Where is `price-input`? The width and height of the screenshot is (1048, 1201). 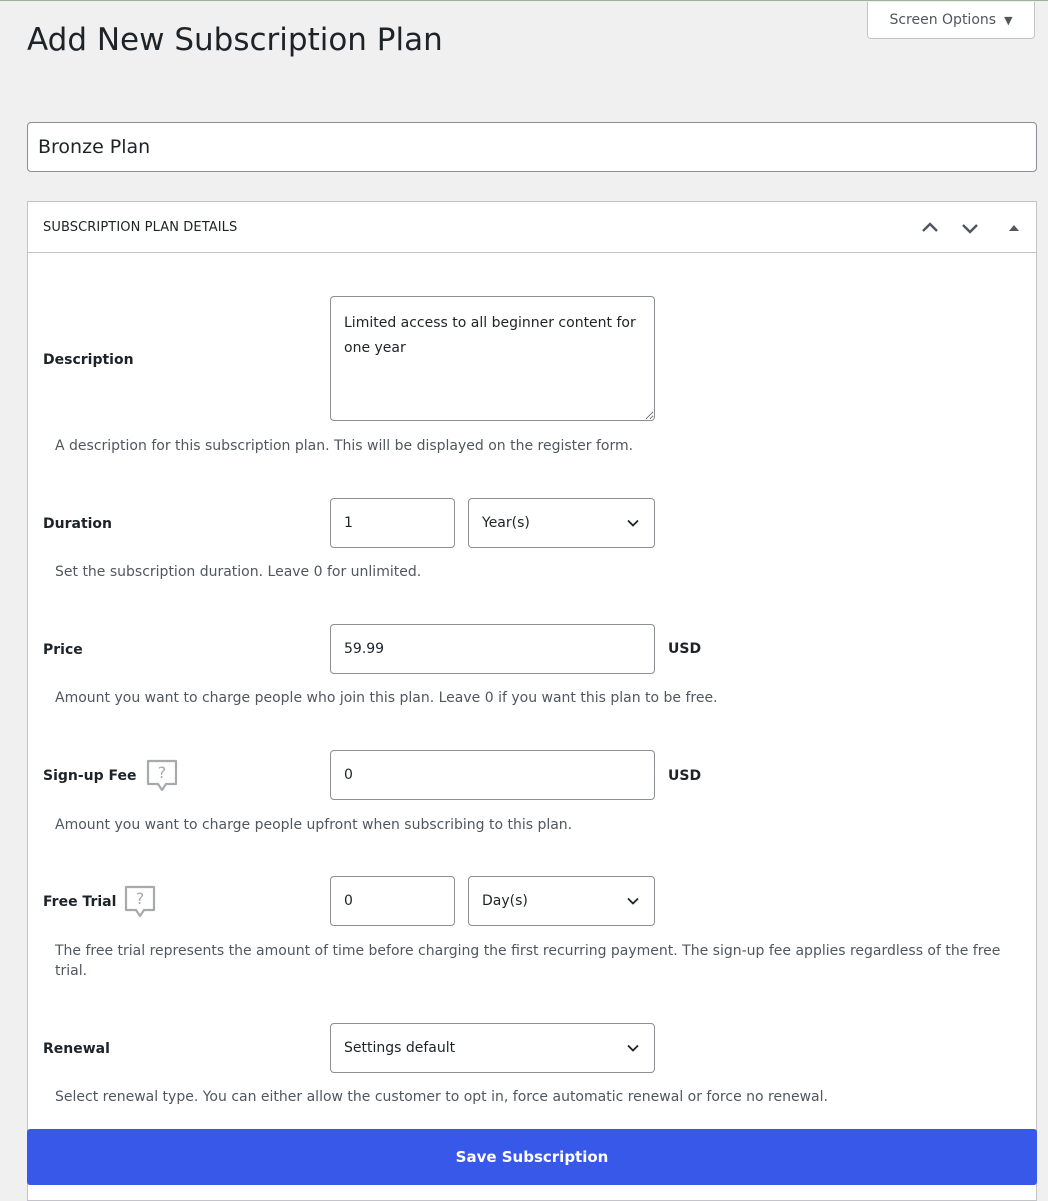 price-input is located at coordinates (492, 649).